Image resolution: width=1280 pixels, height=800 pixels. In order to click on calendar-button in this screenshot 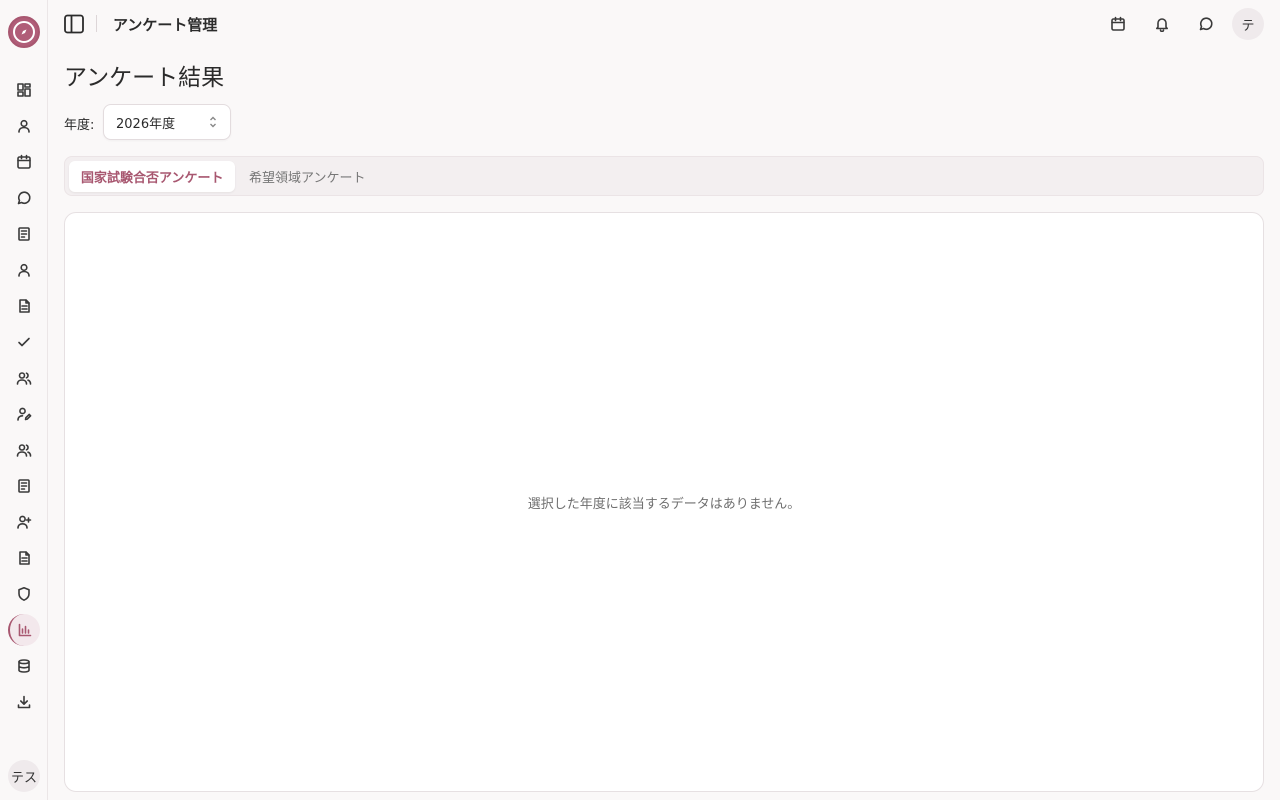, I will do `click(1118, 24)`.